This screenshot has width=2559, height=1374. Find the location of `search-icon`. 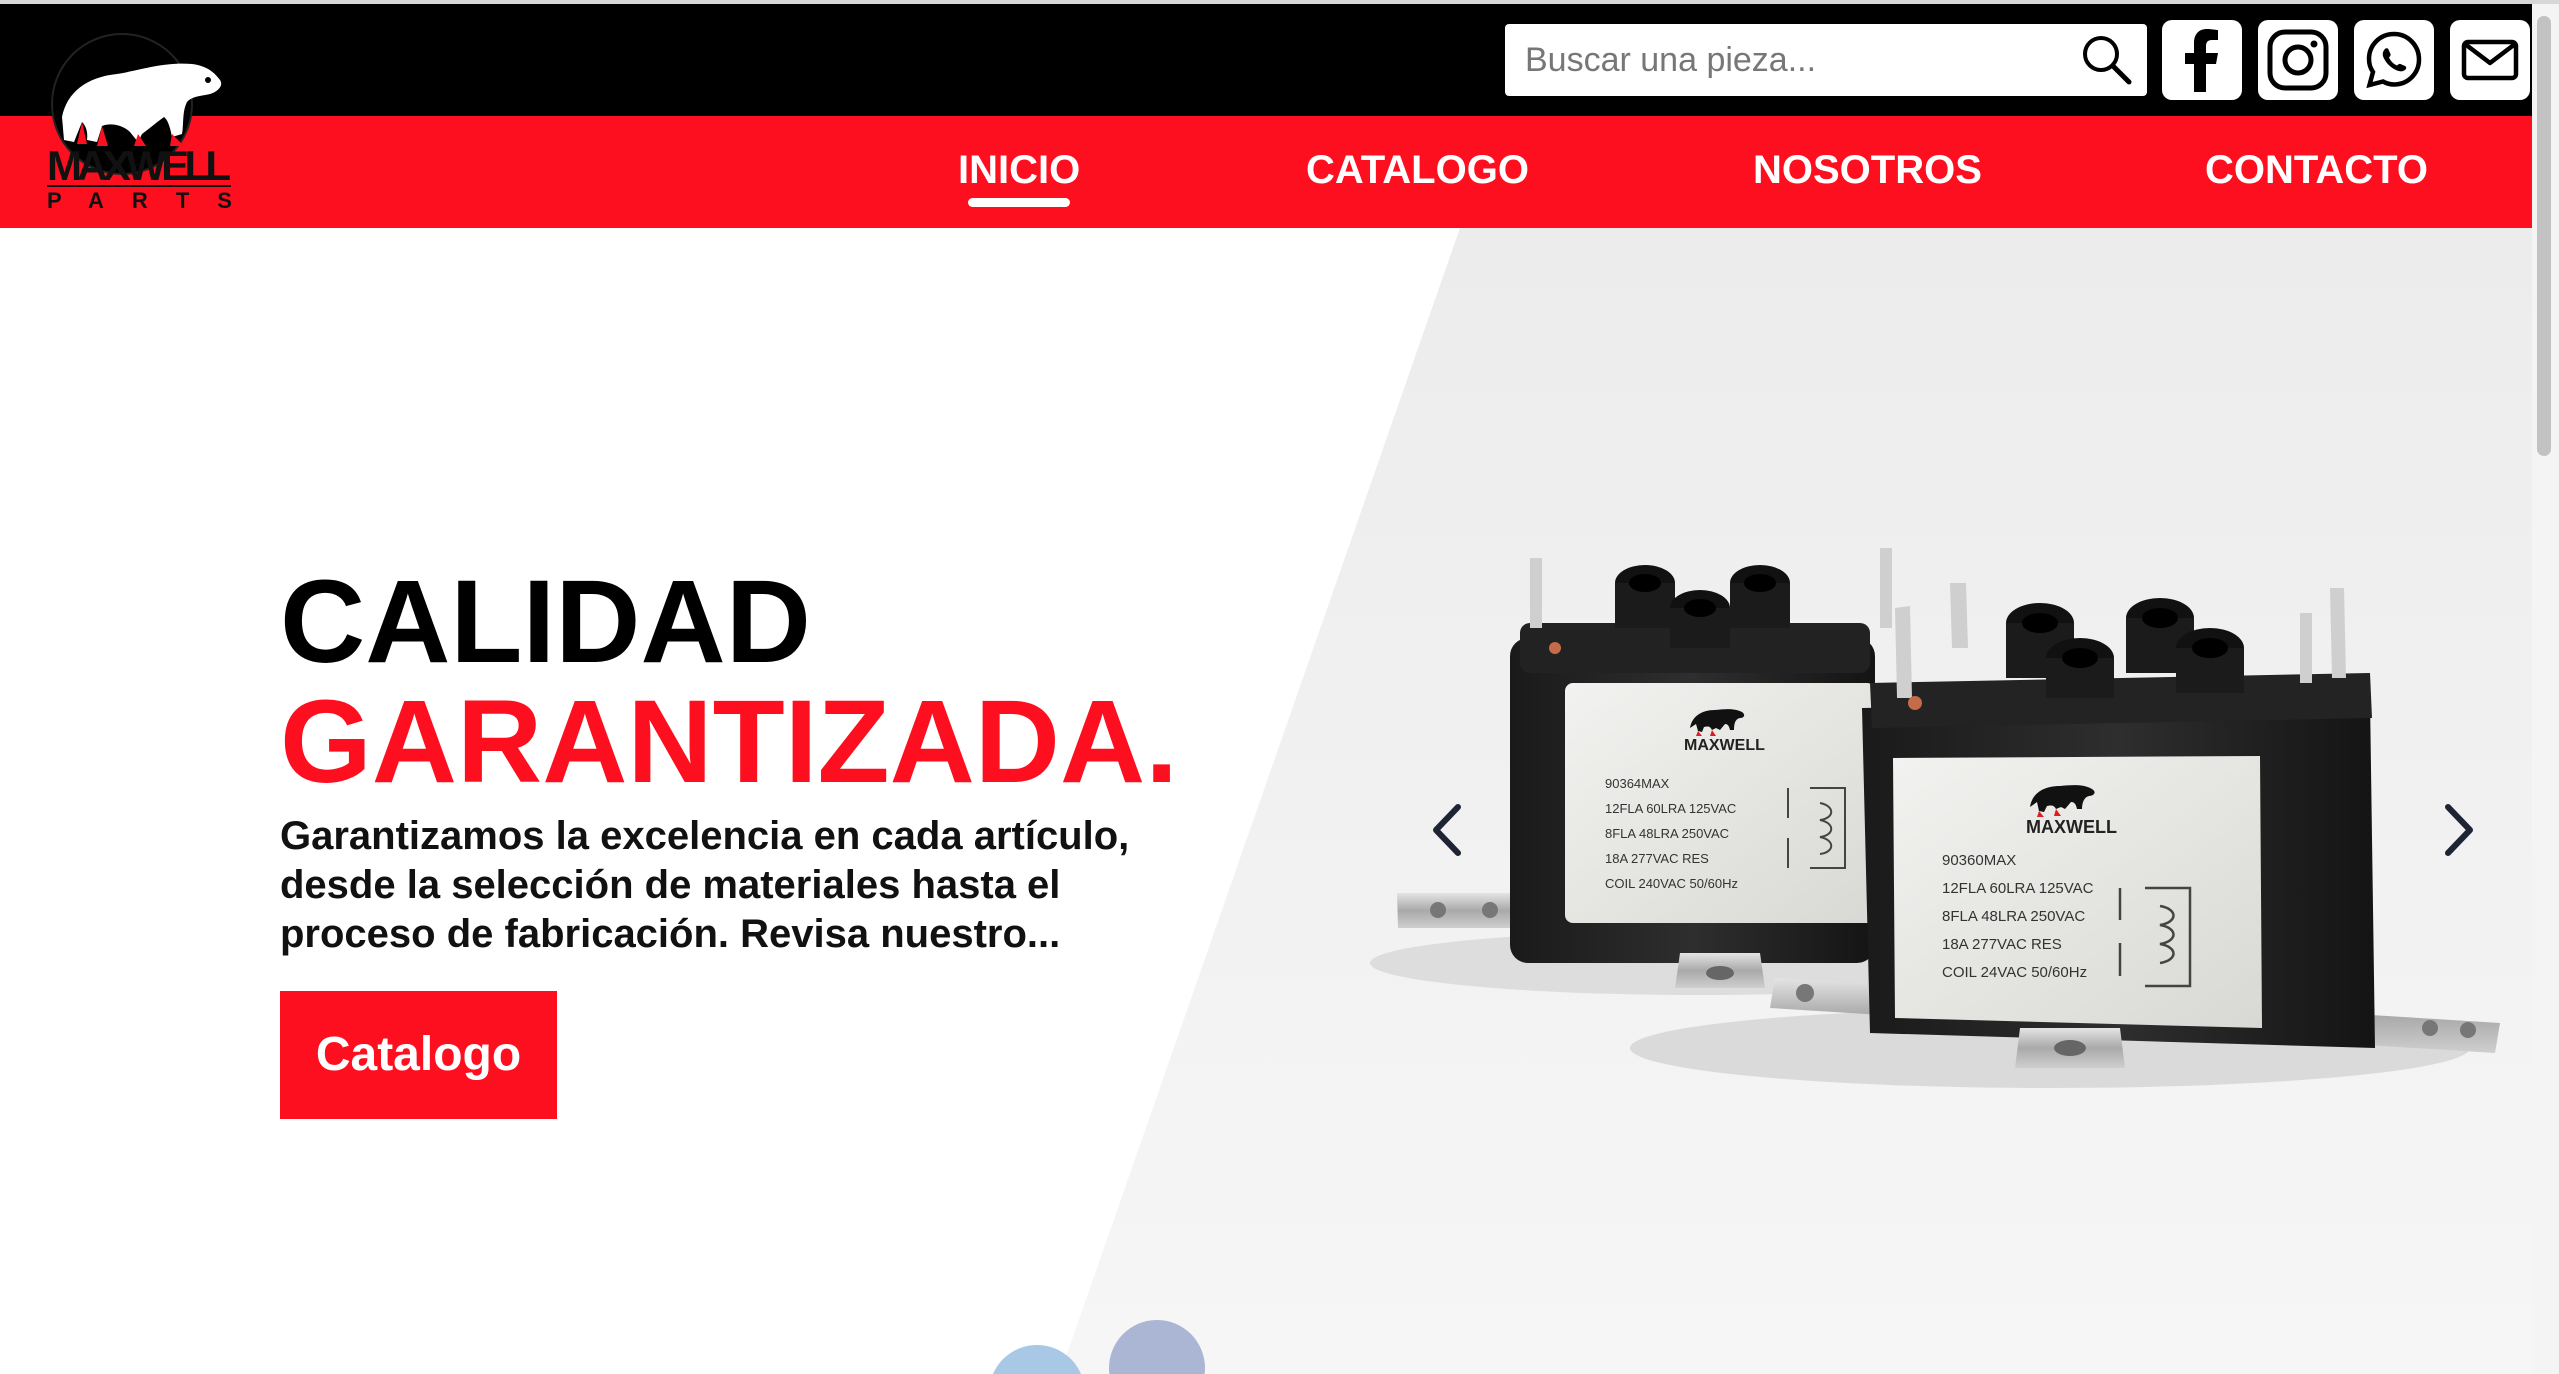

search-icon is located at coordinates (2107, 60).